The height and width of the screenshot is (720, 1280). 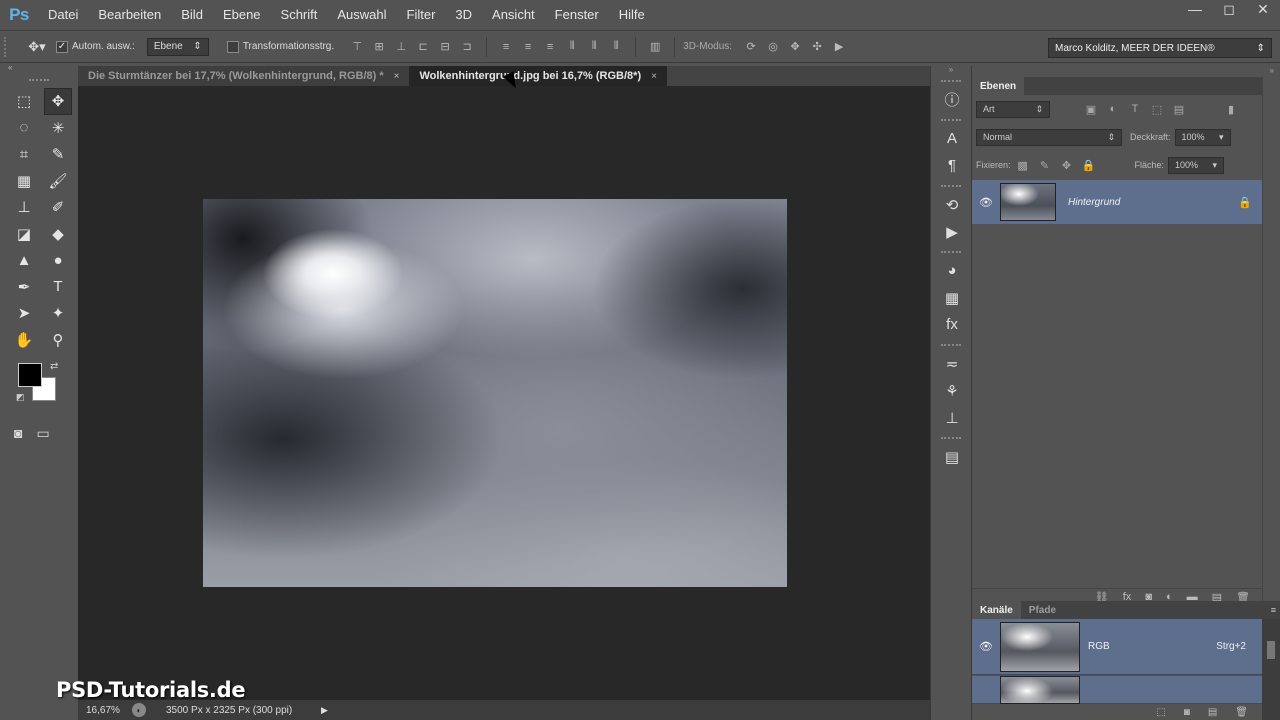 What do you see at coordinates (952, 363) in the screenshot?
I see `adjustments-icon: ≂` at bounding box center [952, 363].